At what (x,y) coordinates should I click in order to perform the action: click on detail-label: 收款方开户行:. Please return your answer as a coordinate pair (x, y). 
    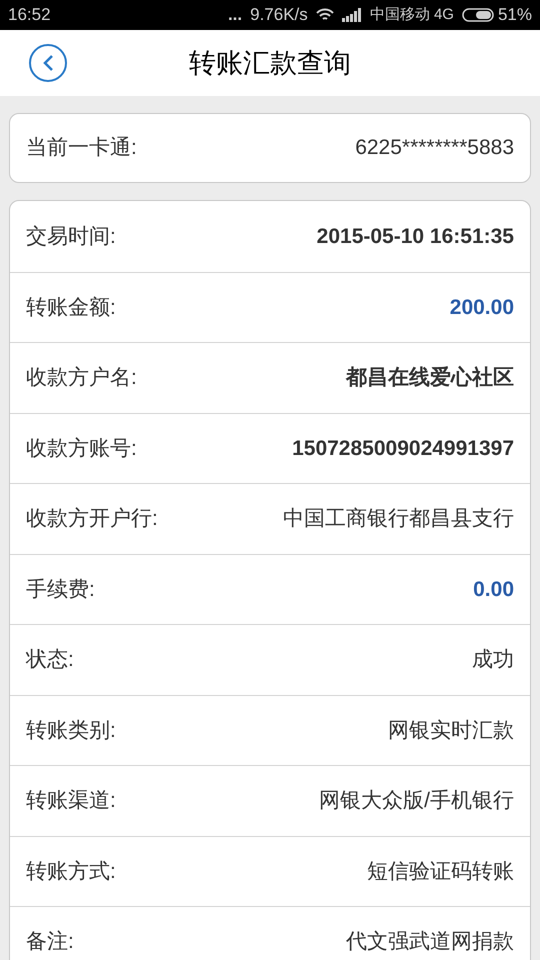
    Looking at the image, I should click on (92, 519).